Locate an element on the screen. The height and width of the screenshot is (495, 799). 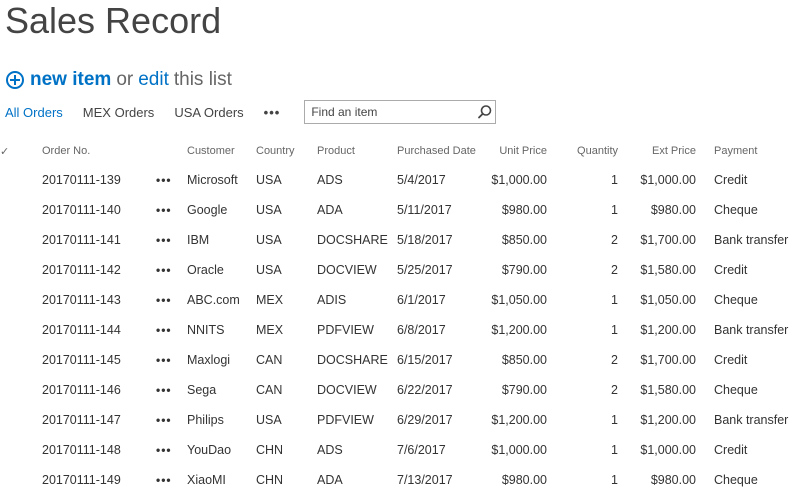
select-all-check-icon: ✓ is located at coordinates (21, 151).